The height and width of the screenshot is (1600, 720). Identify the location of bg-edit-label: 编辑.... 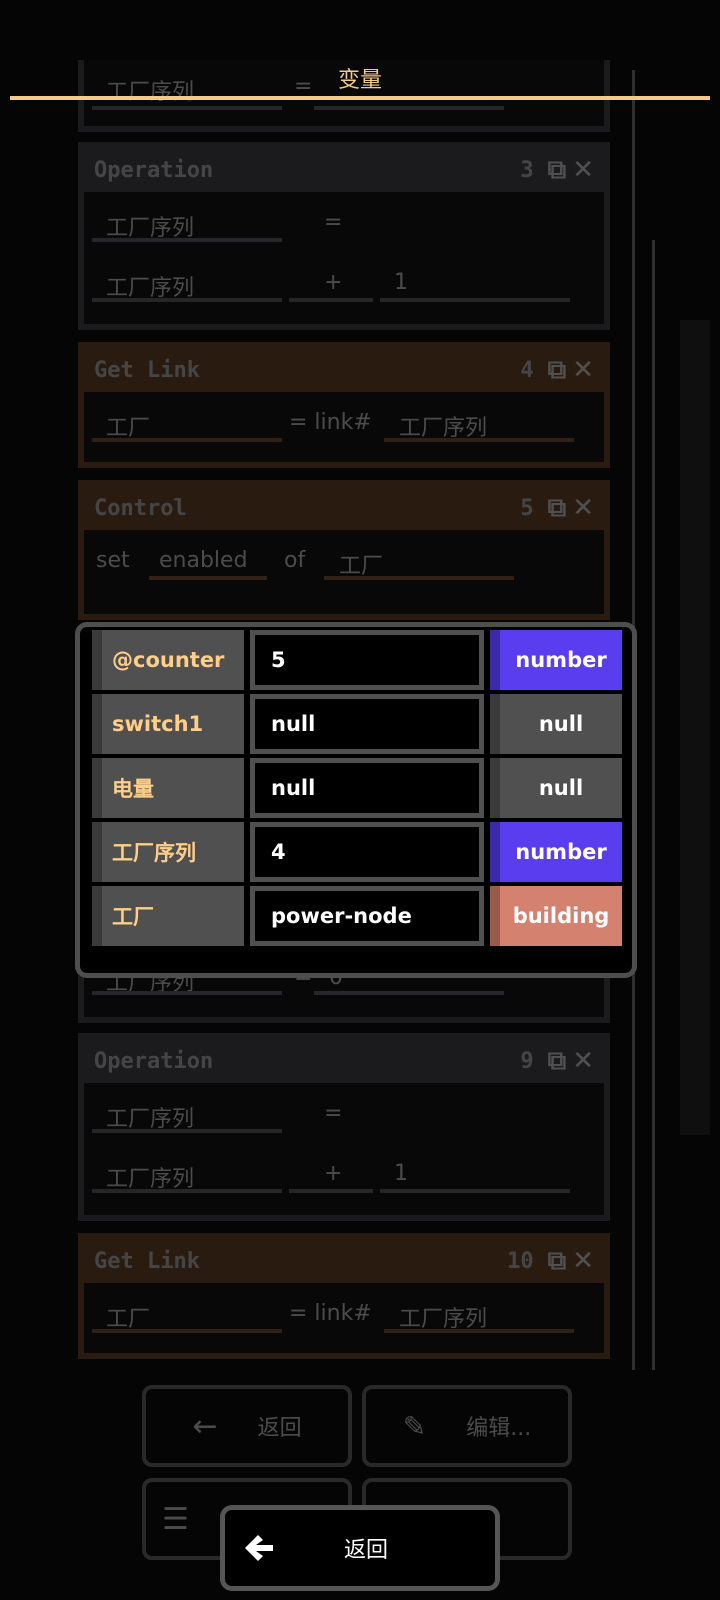
(499, 1428).